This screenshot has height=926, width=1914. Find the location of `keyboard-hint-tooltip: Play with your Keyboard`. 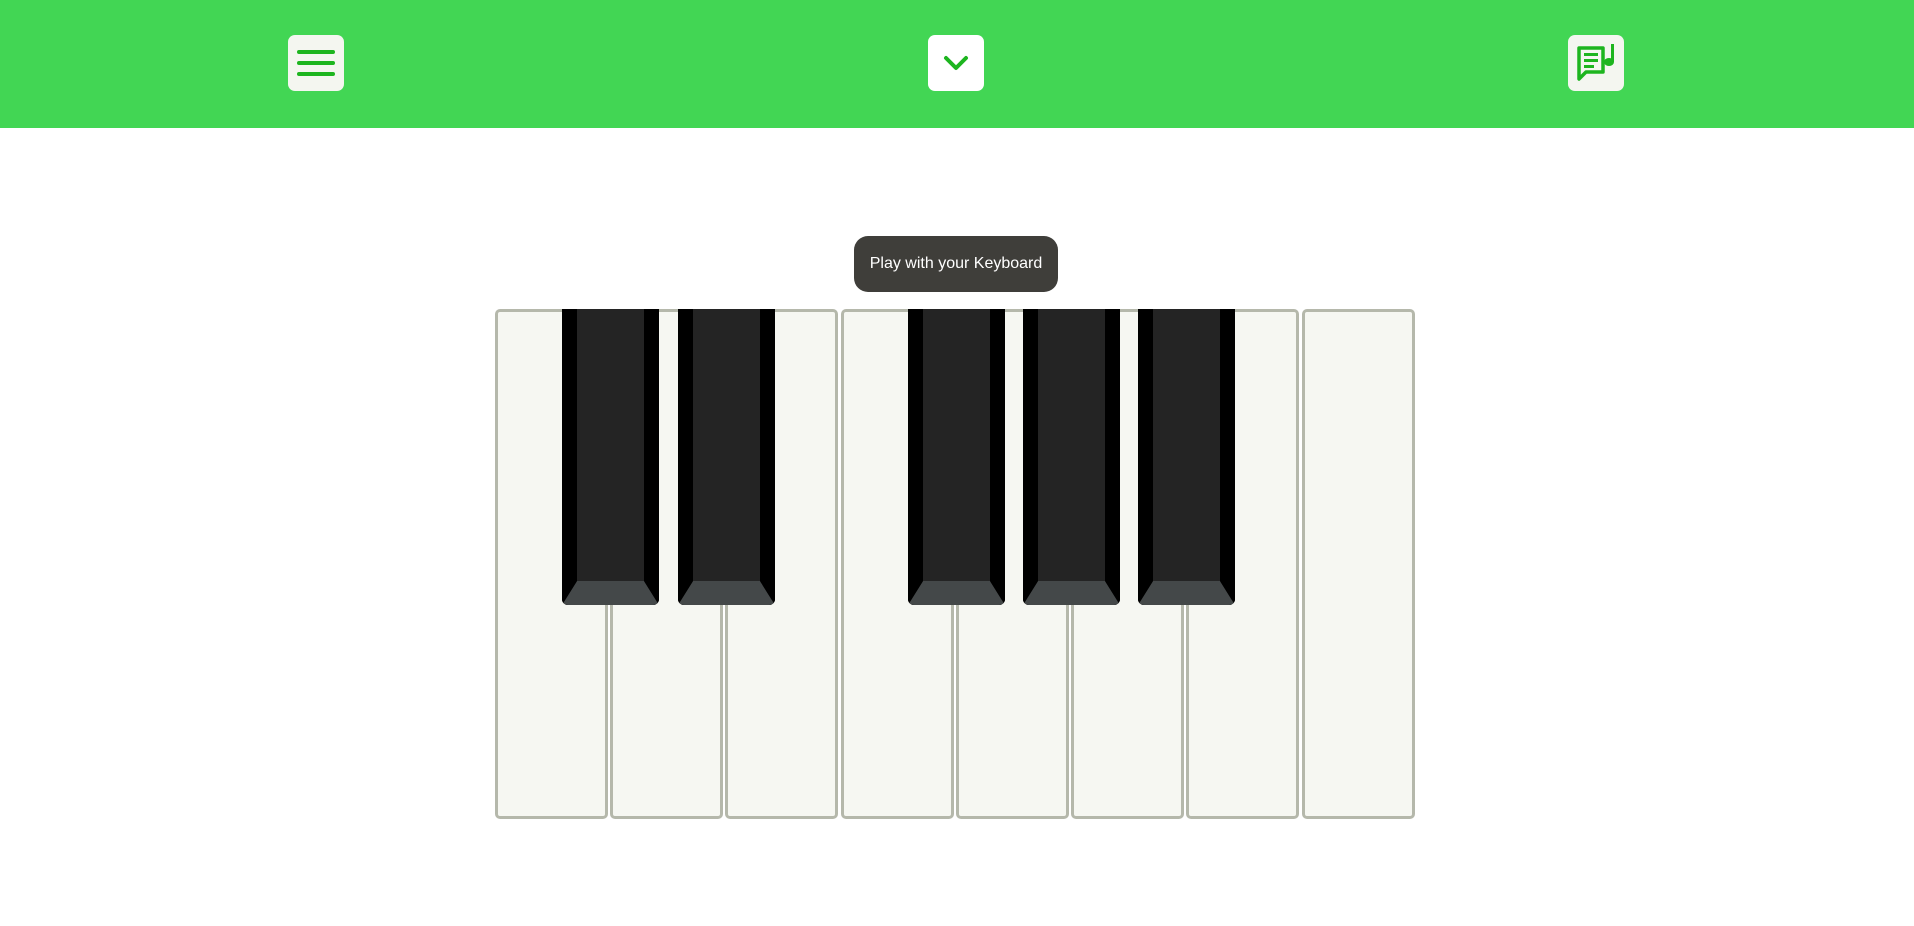

keyboard-hint-tooltip: Play with your Keyboard is located at coordinates (956, 264).